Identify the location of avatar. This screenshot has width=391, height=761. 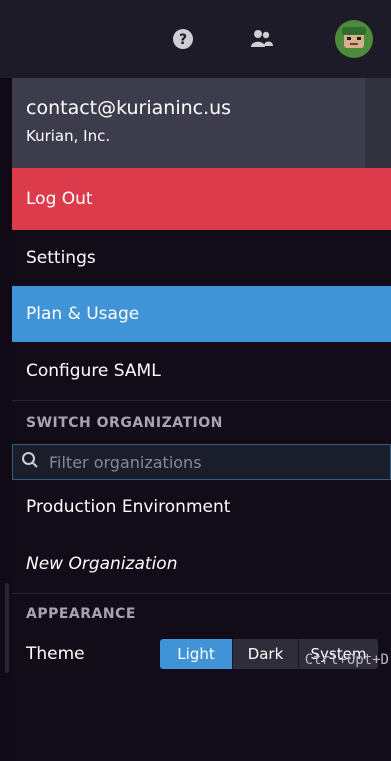
(354, 39).